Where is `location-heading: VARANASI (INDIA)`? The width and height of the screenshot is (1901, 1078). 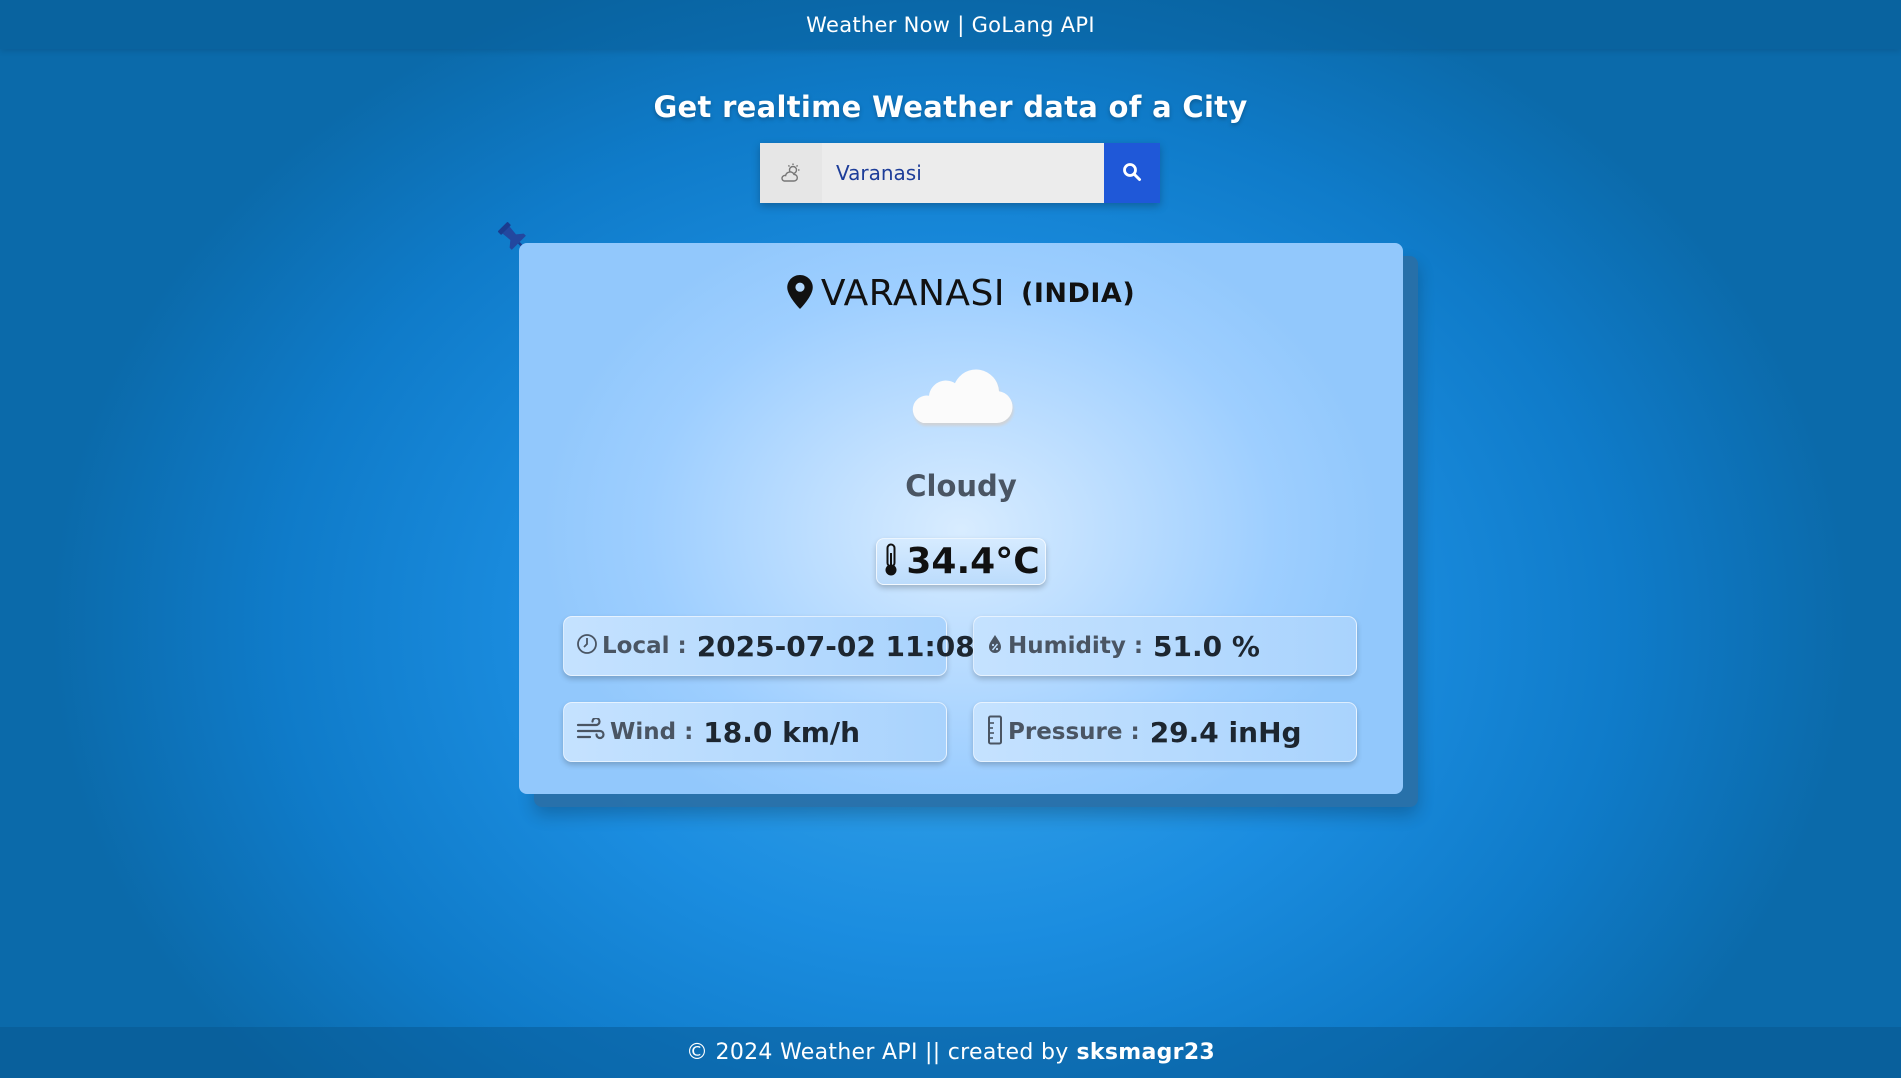 location-heading: VARANASI (INDIA) is located at coordinates (961, 293).